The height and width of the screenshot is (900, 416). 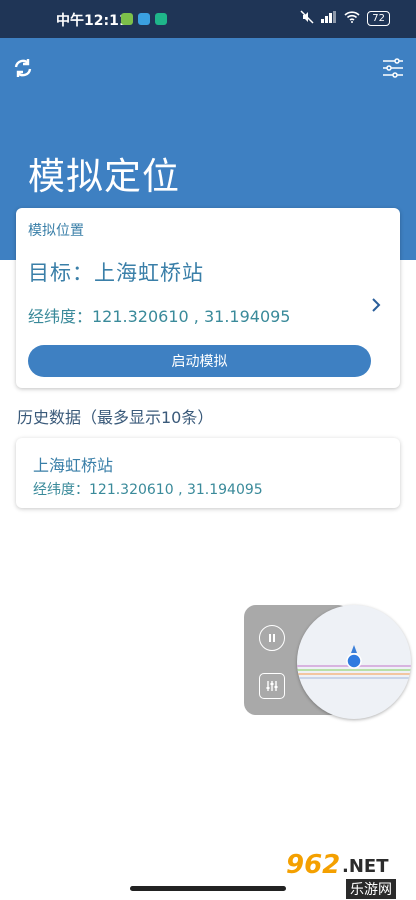 What do you see at coordinates (199, 361) in the screenshot?
I see `start-simulation-button: 启动模拟` at bounding box center [199, 361].